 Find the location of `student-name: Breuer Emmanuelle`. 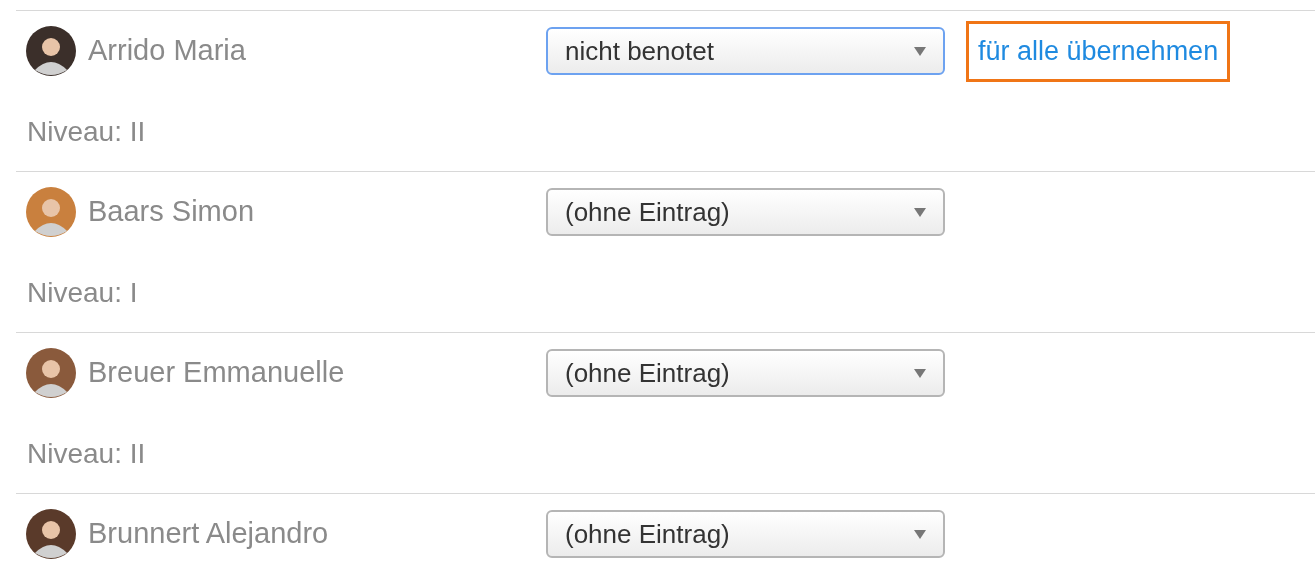

student-name: Breuer Emmanuelle is located at coordinates (217, 373).